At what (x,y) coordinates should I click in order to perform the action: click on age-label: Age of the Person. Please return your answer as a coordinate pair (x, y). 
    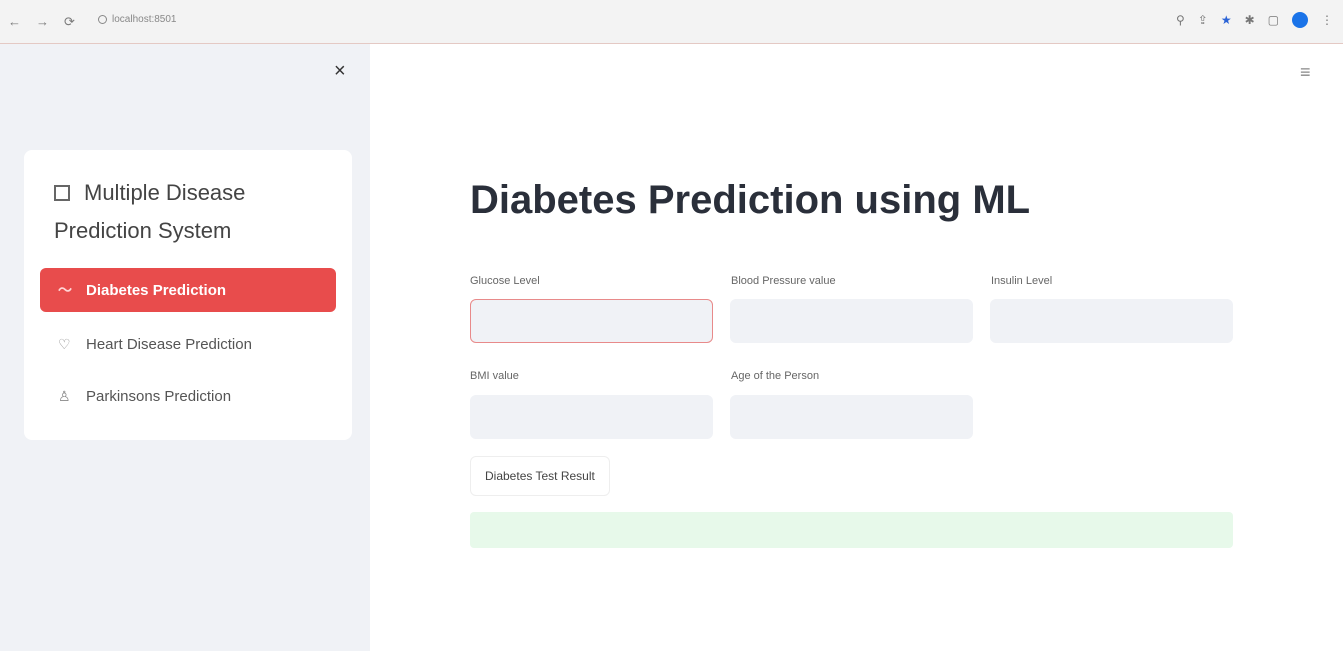
    Looking at the image, I should click on (775, 376).